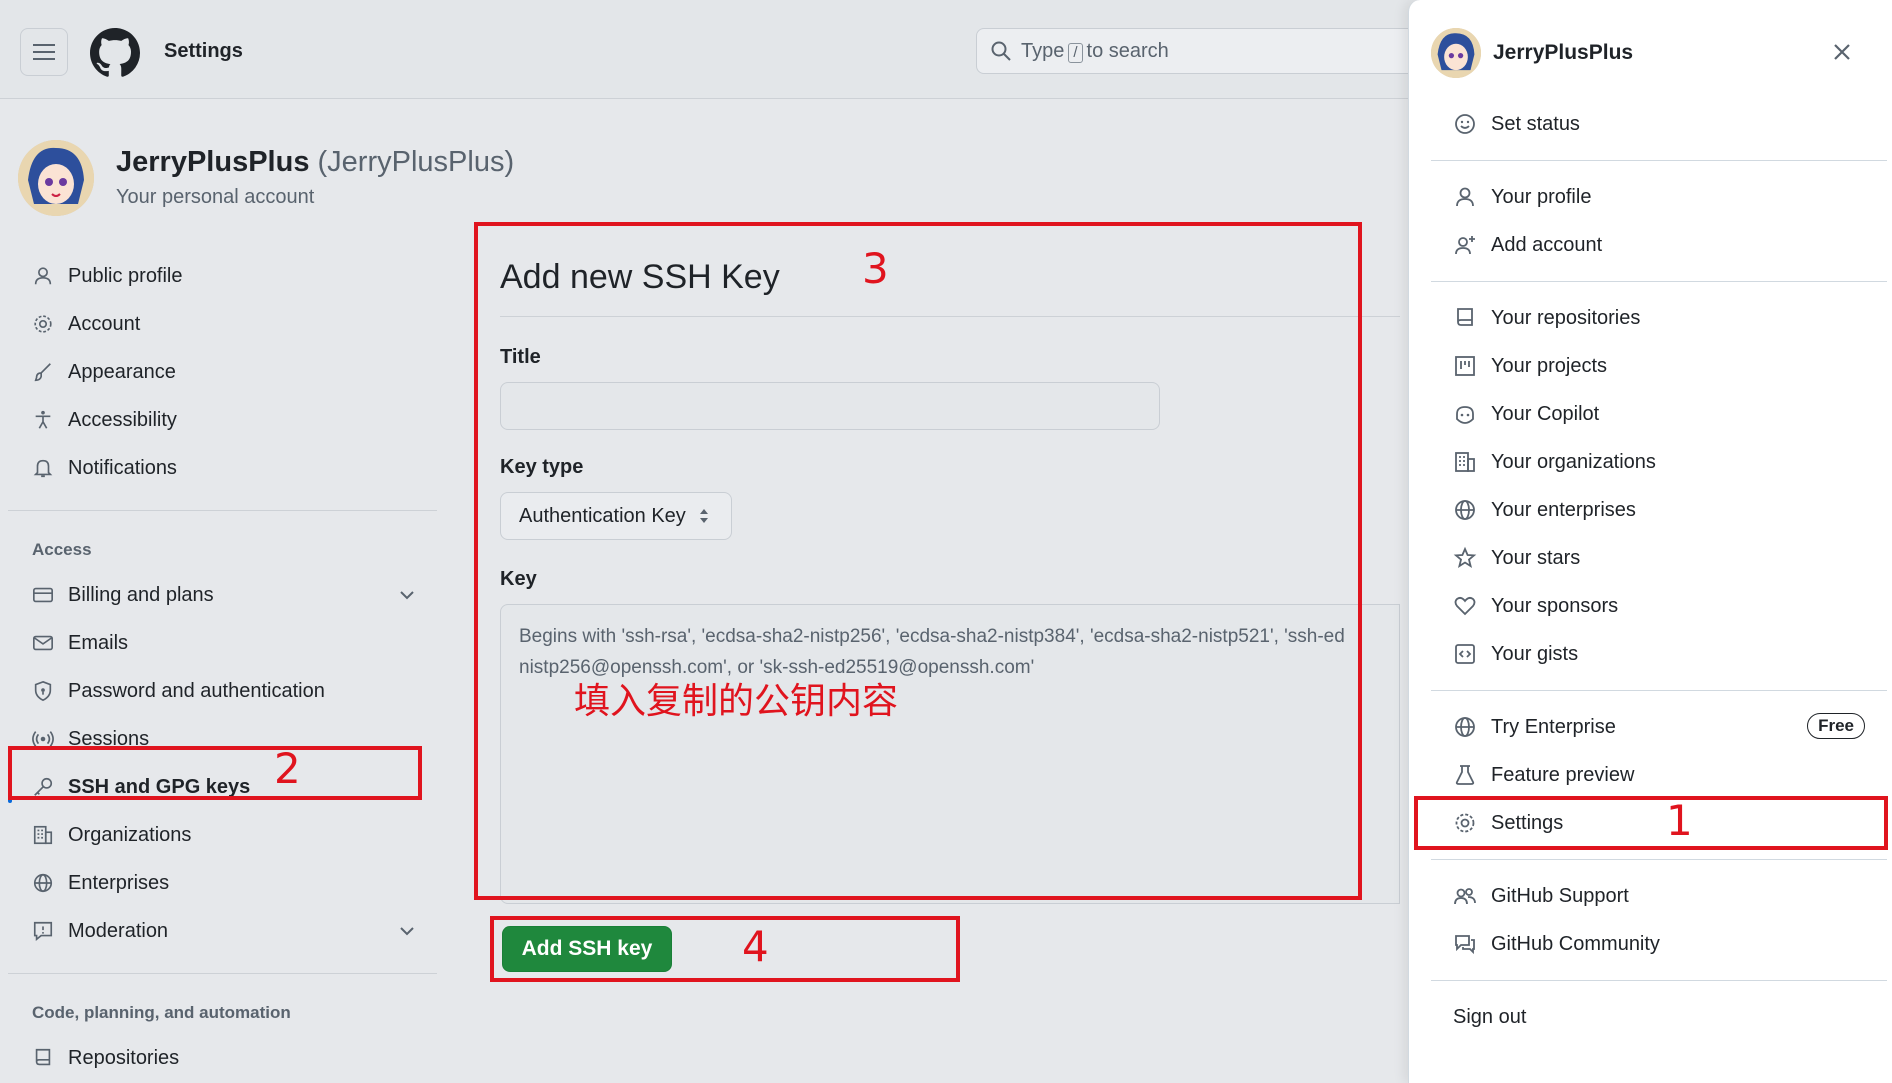 The image size is (1892, 1083). I want to click on menu-item-your-enterprises: Your enterprises, so click(1654, 510).